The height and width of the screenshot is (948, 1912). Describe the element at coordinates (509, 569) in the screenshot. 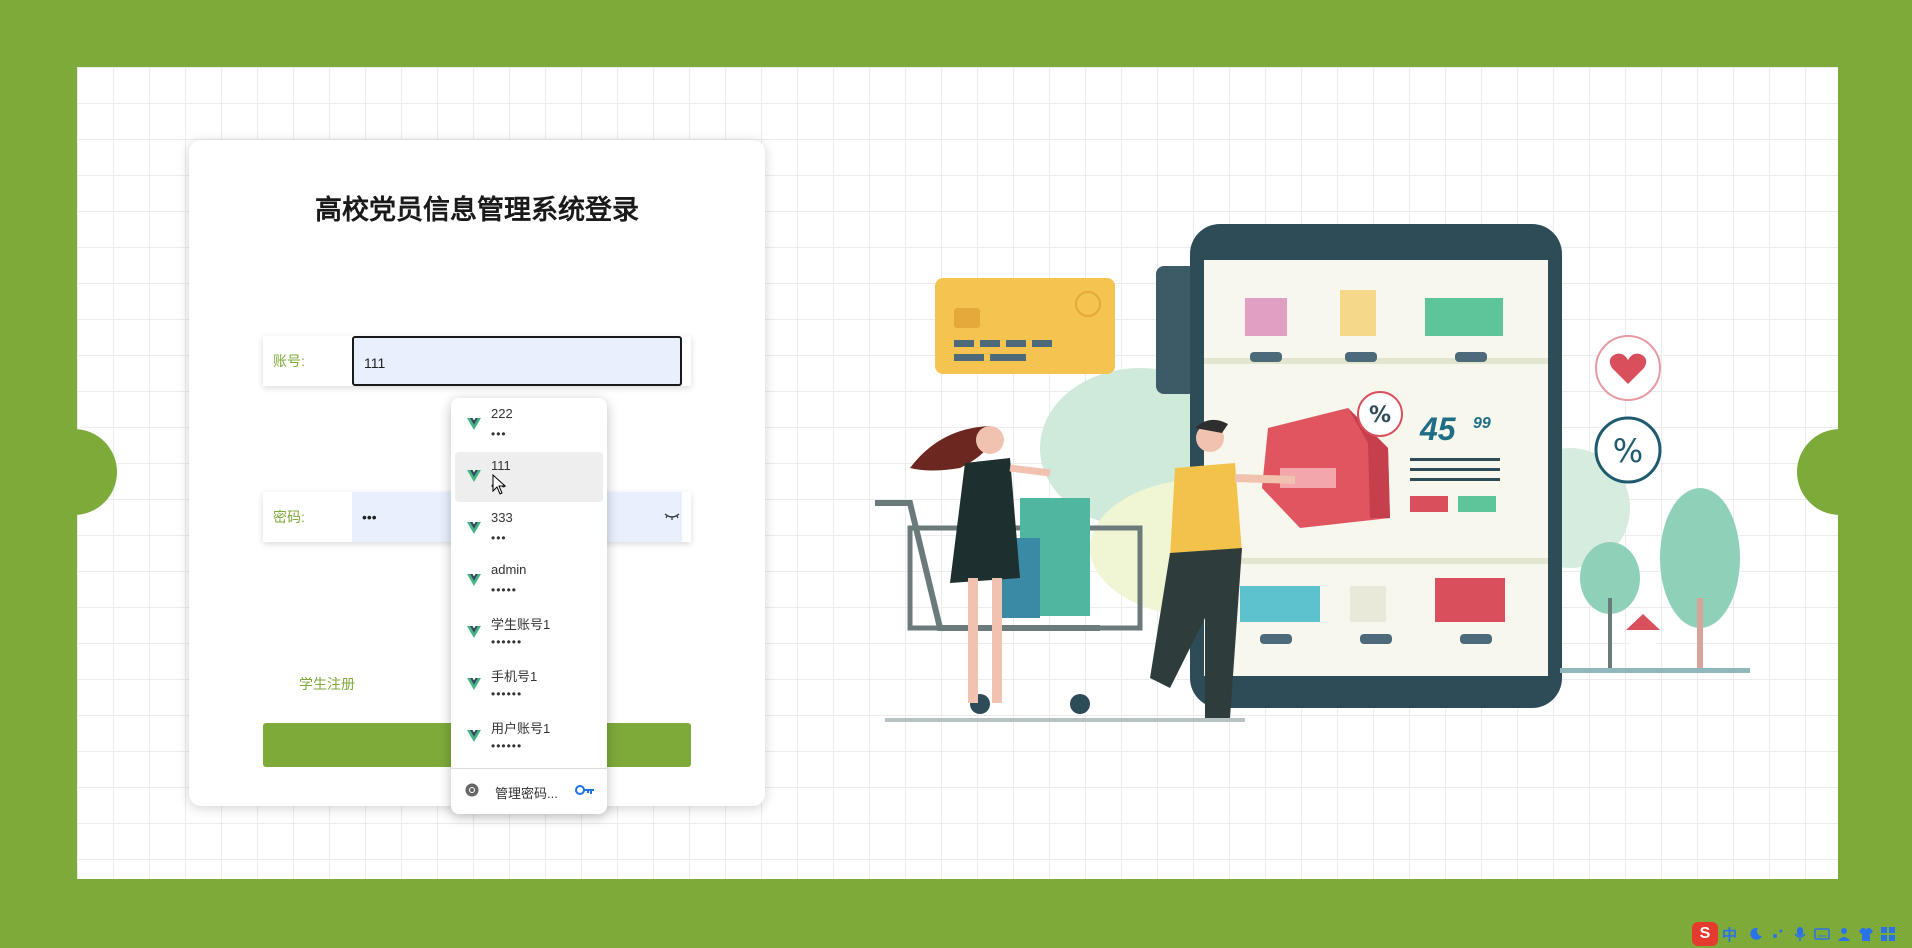

I see `autocomplete-username: admin` at that location.